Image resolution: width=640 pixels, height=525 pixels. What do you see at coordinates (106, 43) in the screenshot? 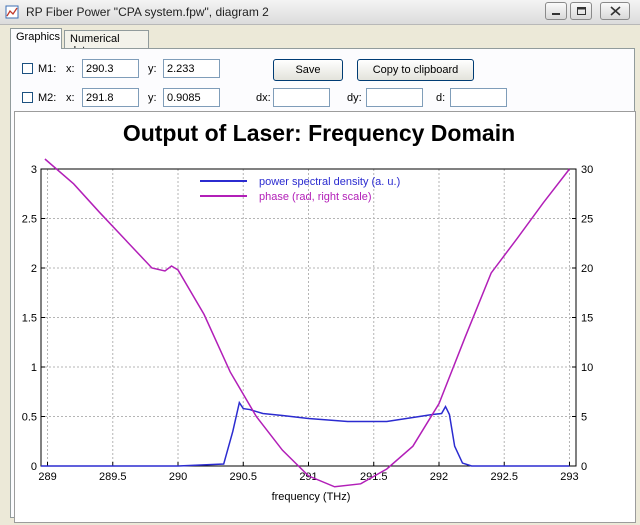
I see `tab-numerical-data: Numerical data` at bounding box center [106, 43].